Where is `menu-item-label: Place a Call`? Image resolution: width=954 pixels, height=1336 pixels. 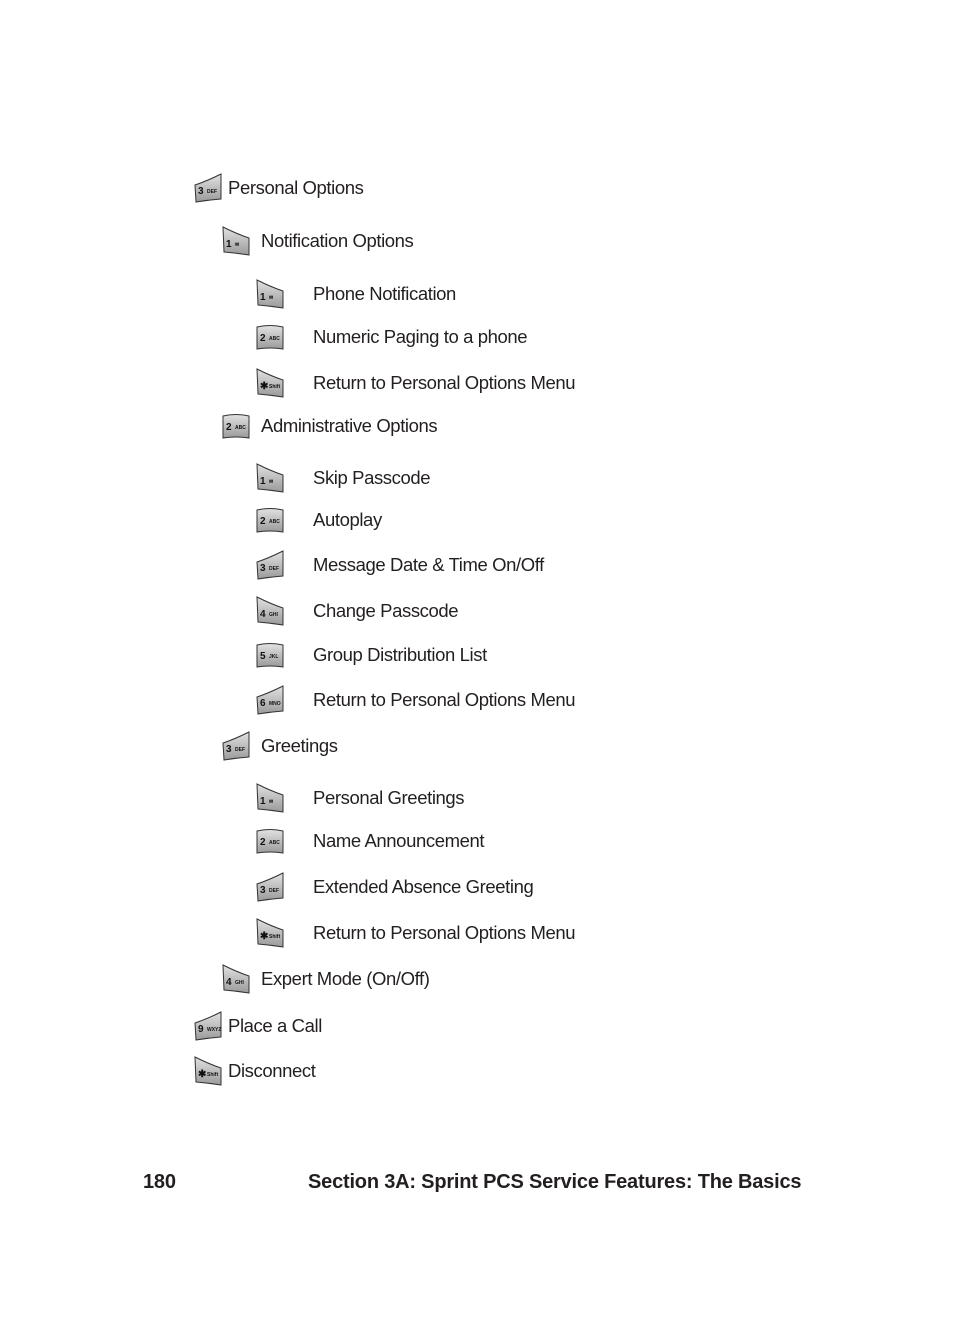
menu-item-label: Place a Call is located at coordinates (275, 1025).